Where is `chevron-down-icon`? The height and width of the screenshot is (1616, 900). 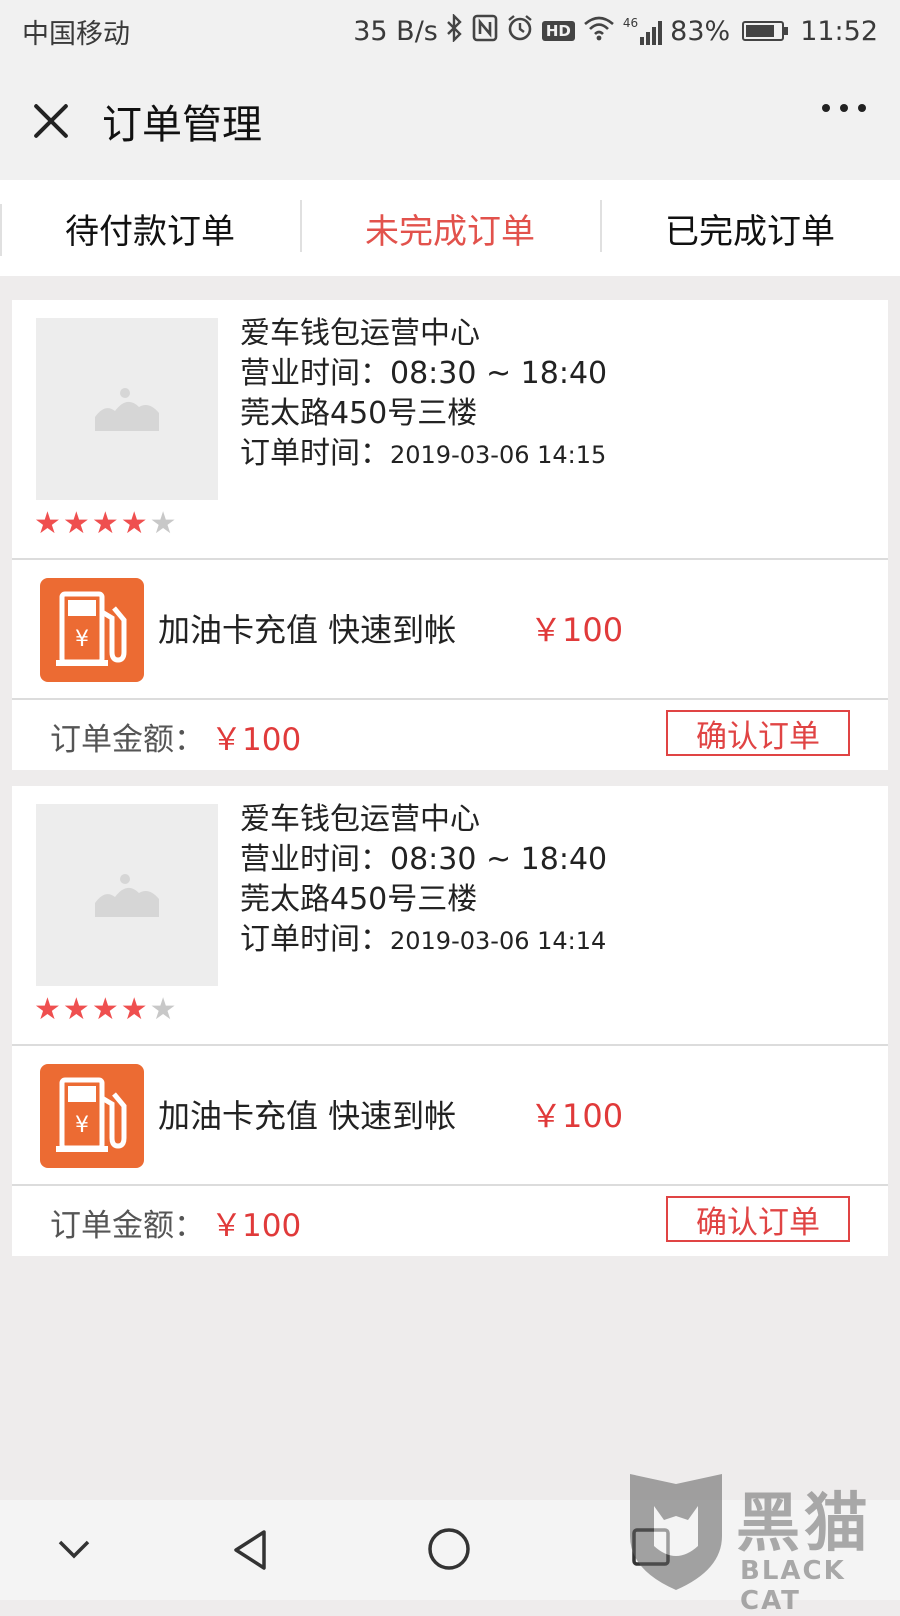 chevron-down-icon is located at coordinates (74, 1551).